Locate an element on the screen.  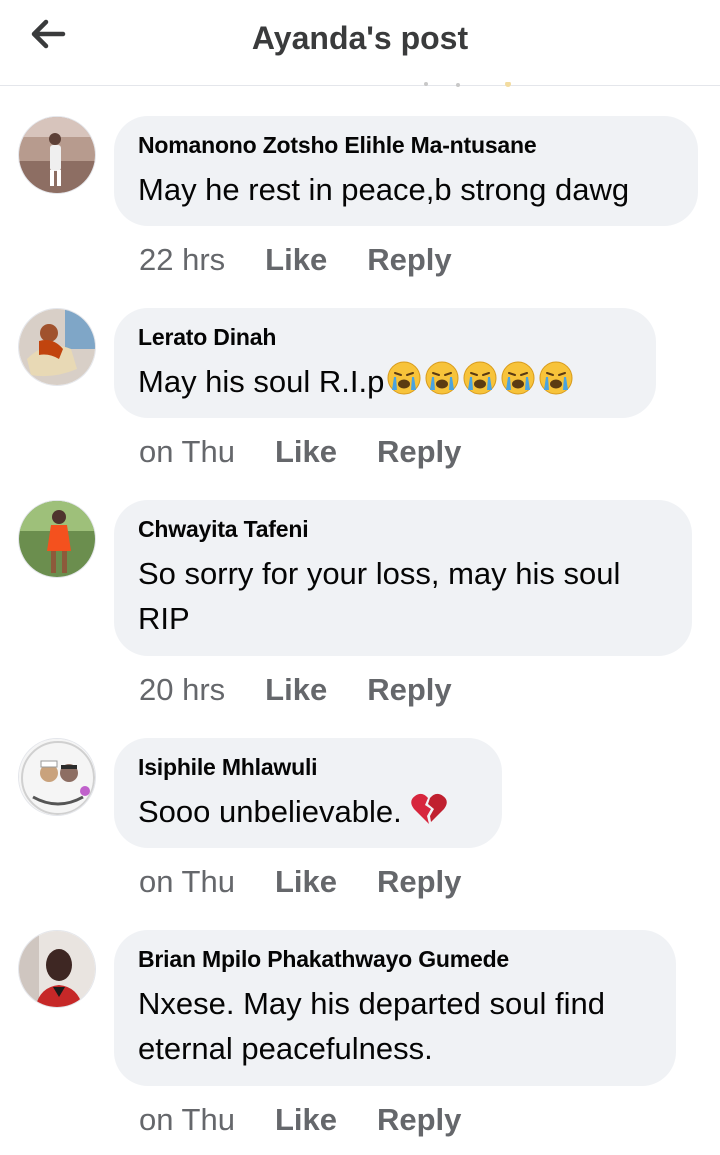
comment-text: Sooo unbelievable. is located at coordinates (308, 811).